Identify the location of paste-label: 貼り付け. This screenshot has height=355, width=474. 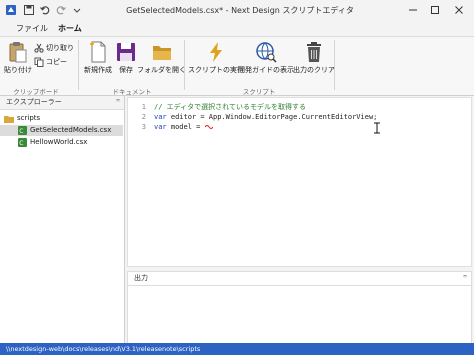
(18, 70).